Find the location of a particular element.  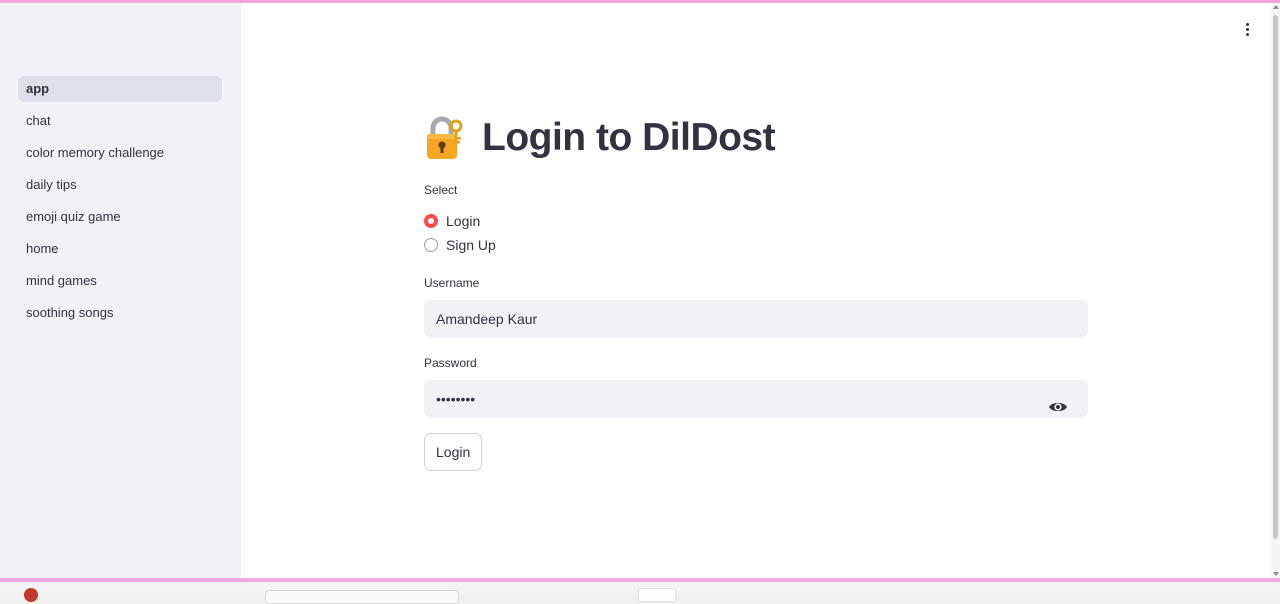

auth-mode-radio-group: Login Sign Up is located at coordinates (756, 233).